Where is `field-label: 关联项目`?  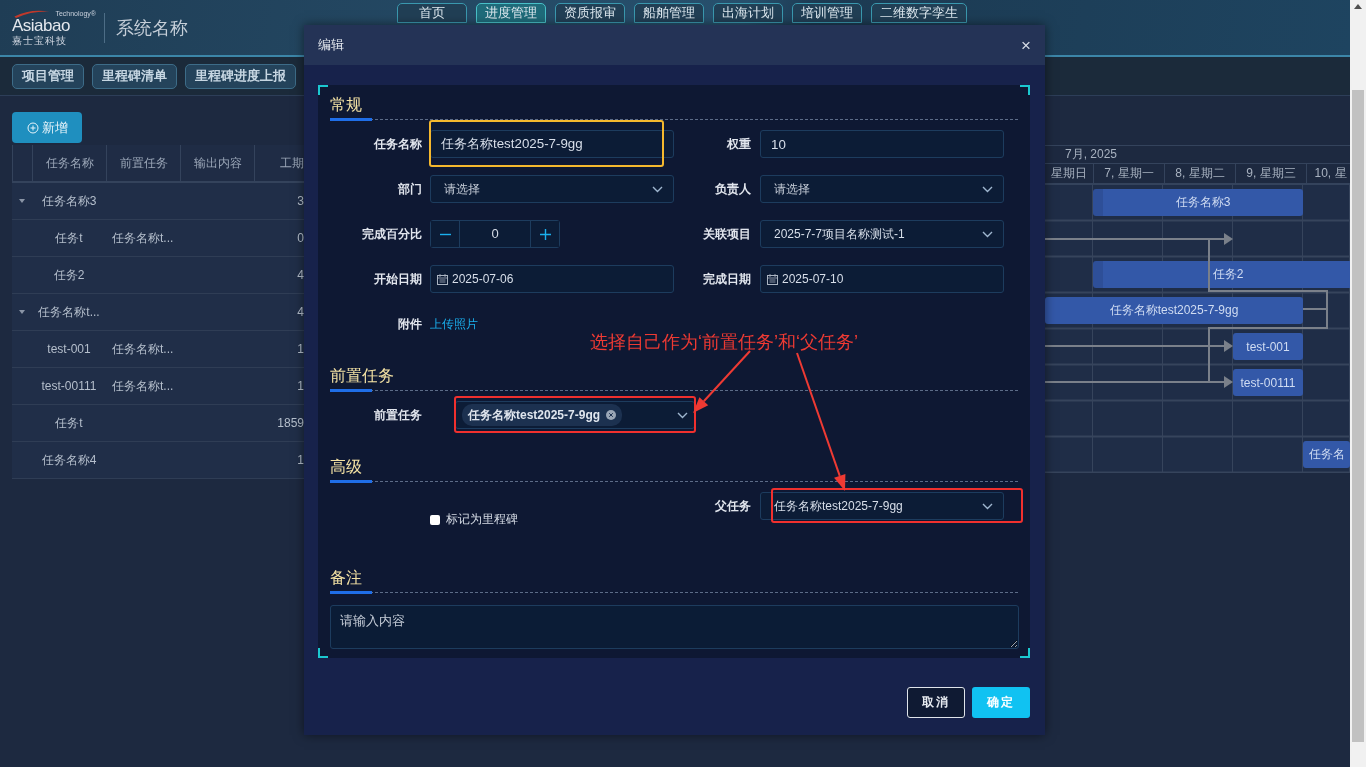 field-label: 关联项目 is located at coordinates (726, 234).